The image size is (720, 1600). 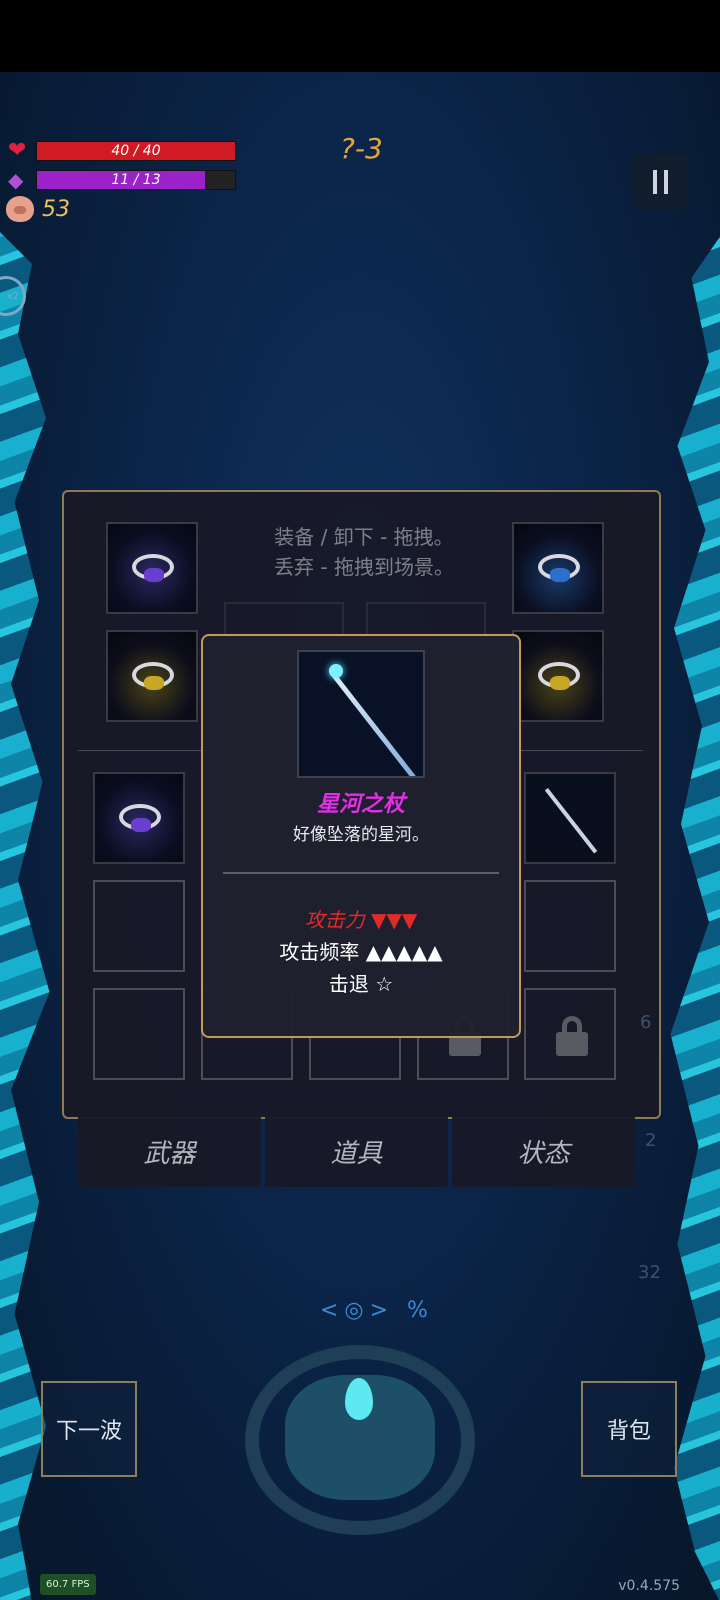 I want to click on backpack-button: 背包, so click(x=629, y=1429).